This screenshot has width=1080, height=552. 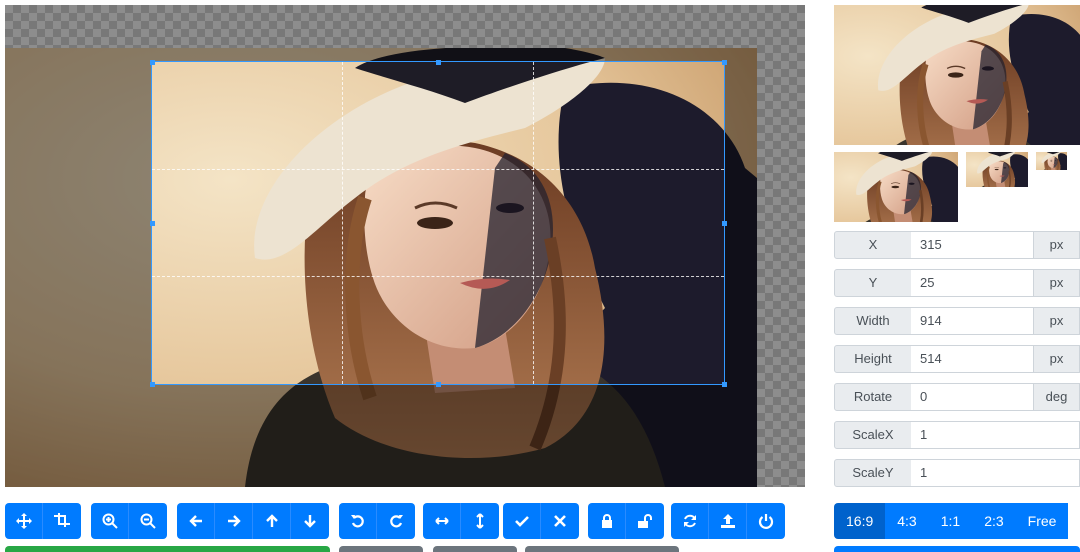 I want to click on field-label: ScaleX, so click(x=873, y=435).